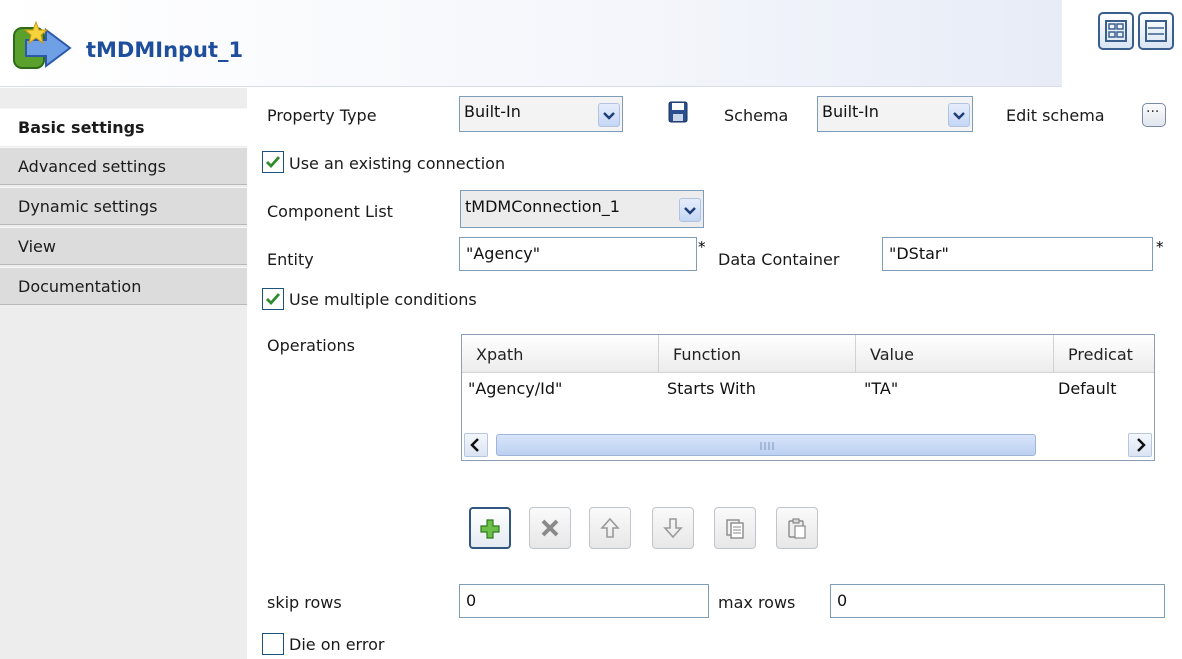 This screenshot has height=659, width=1182. I want to click on component-list-select: tMDMConnection_1, so click(582, 209).